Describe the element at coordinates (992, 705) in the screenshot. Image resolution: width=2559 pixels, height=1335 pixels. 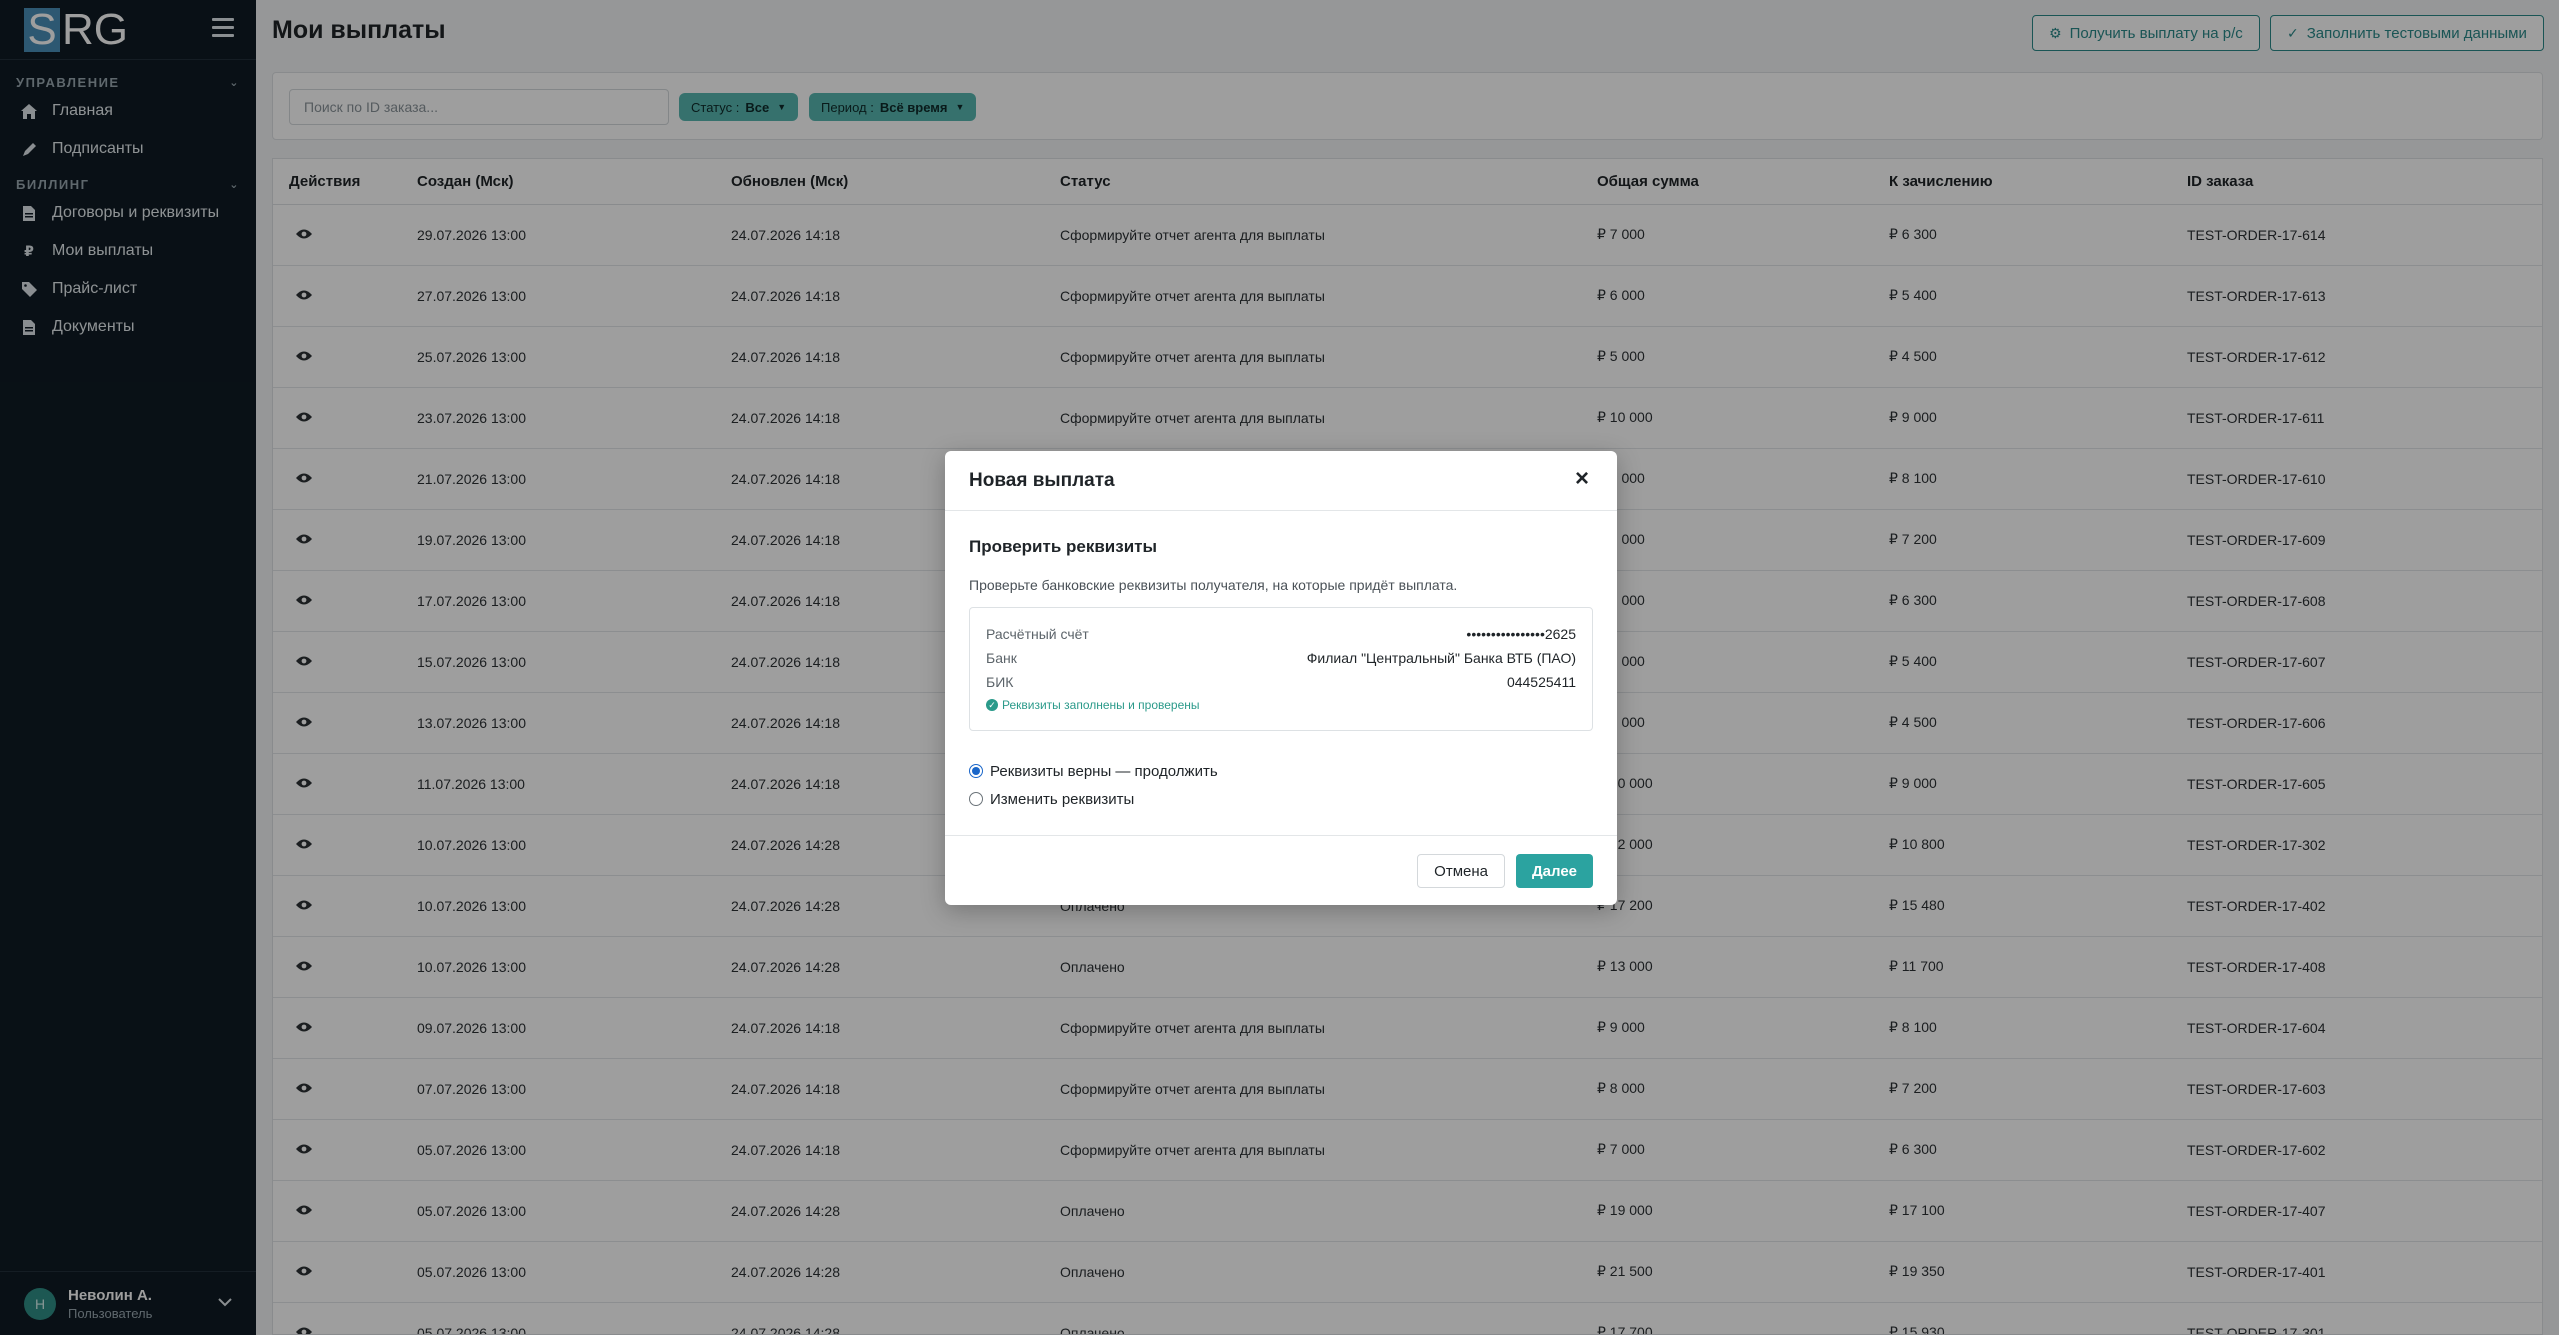
I see `check-circle-icon: ✓` at that location.